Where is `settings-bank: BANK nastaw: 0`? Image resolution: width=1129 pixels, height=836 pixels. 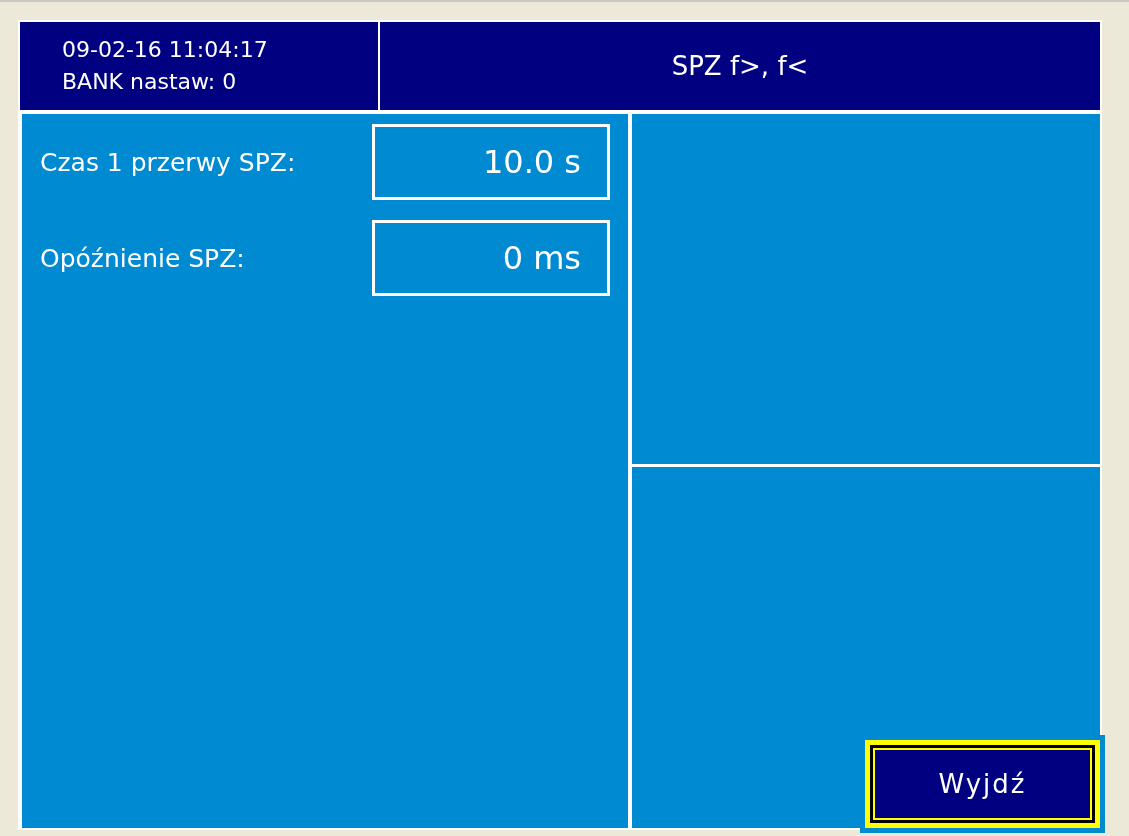
settings-bank: BANK nastaw: 0 is located at coordinates (150, 82).